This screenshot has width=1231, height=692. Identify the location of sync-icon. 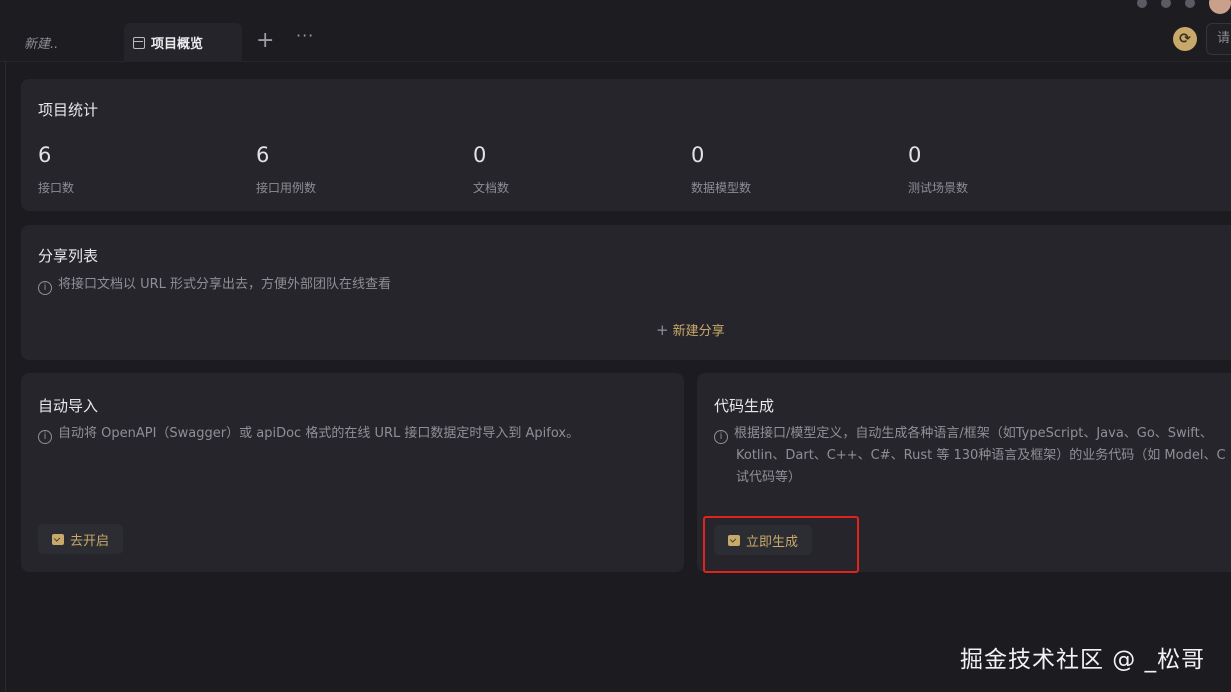
(58, 539).